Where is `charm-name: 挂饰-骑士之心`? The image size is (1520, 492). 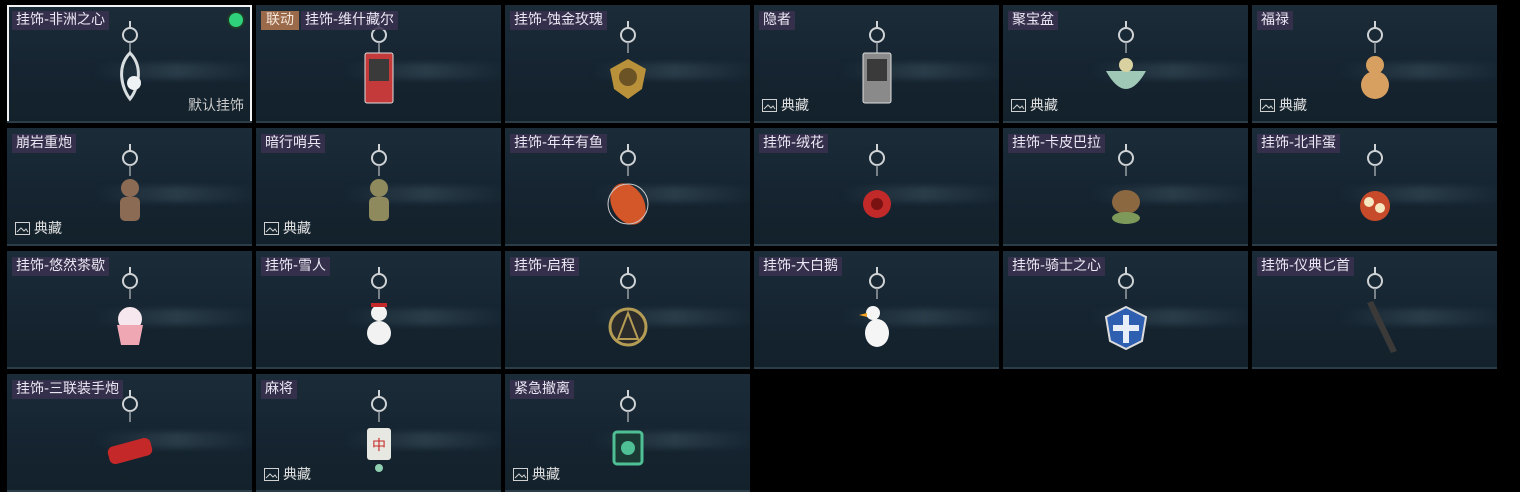
charm-name: 挂饰-骑士之心 is located at coordinates (1057, 266).